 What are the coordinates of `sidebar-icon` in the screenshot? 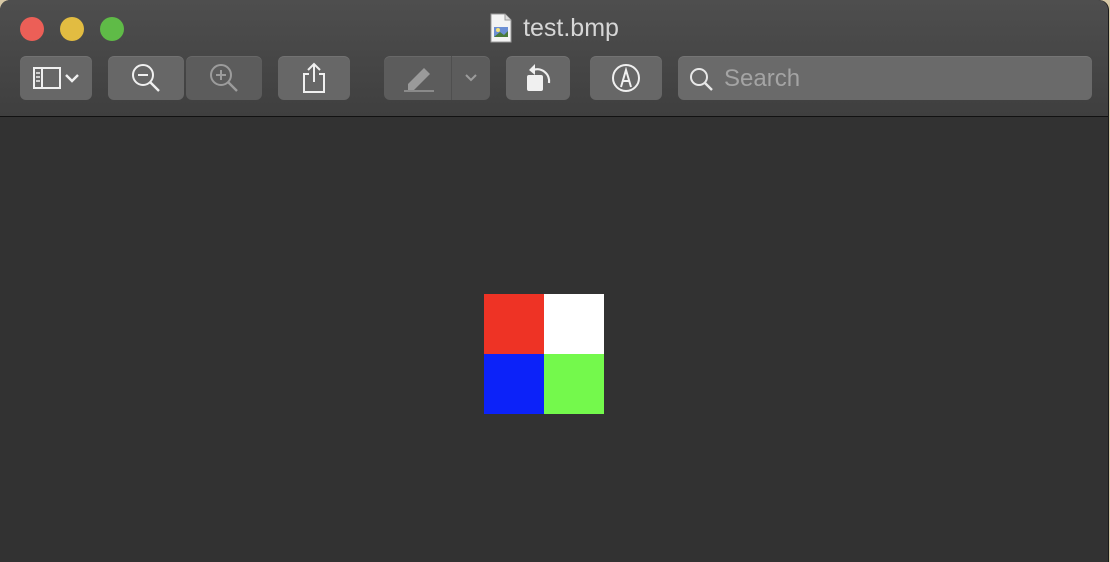 It's located at (48, 78).